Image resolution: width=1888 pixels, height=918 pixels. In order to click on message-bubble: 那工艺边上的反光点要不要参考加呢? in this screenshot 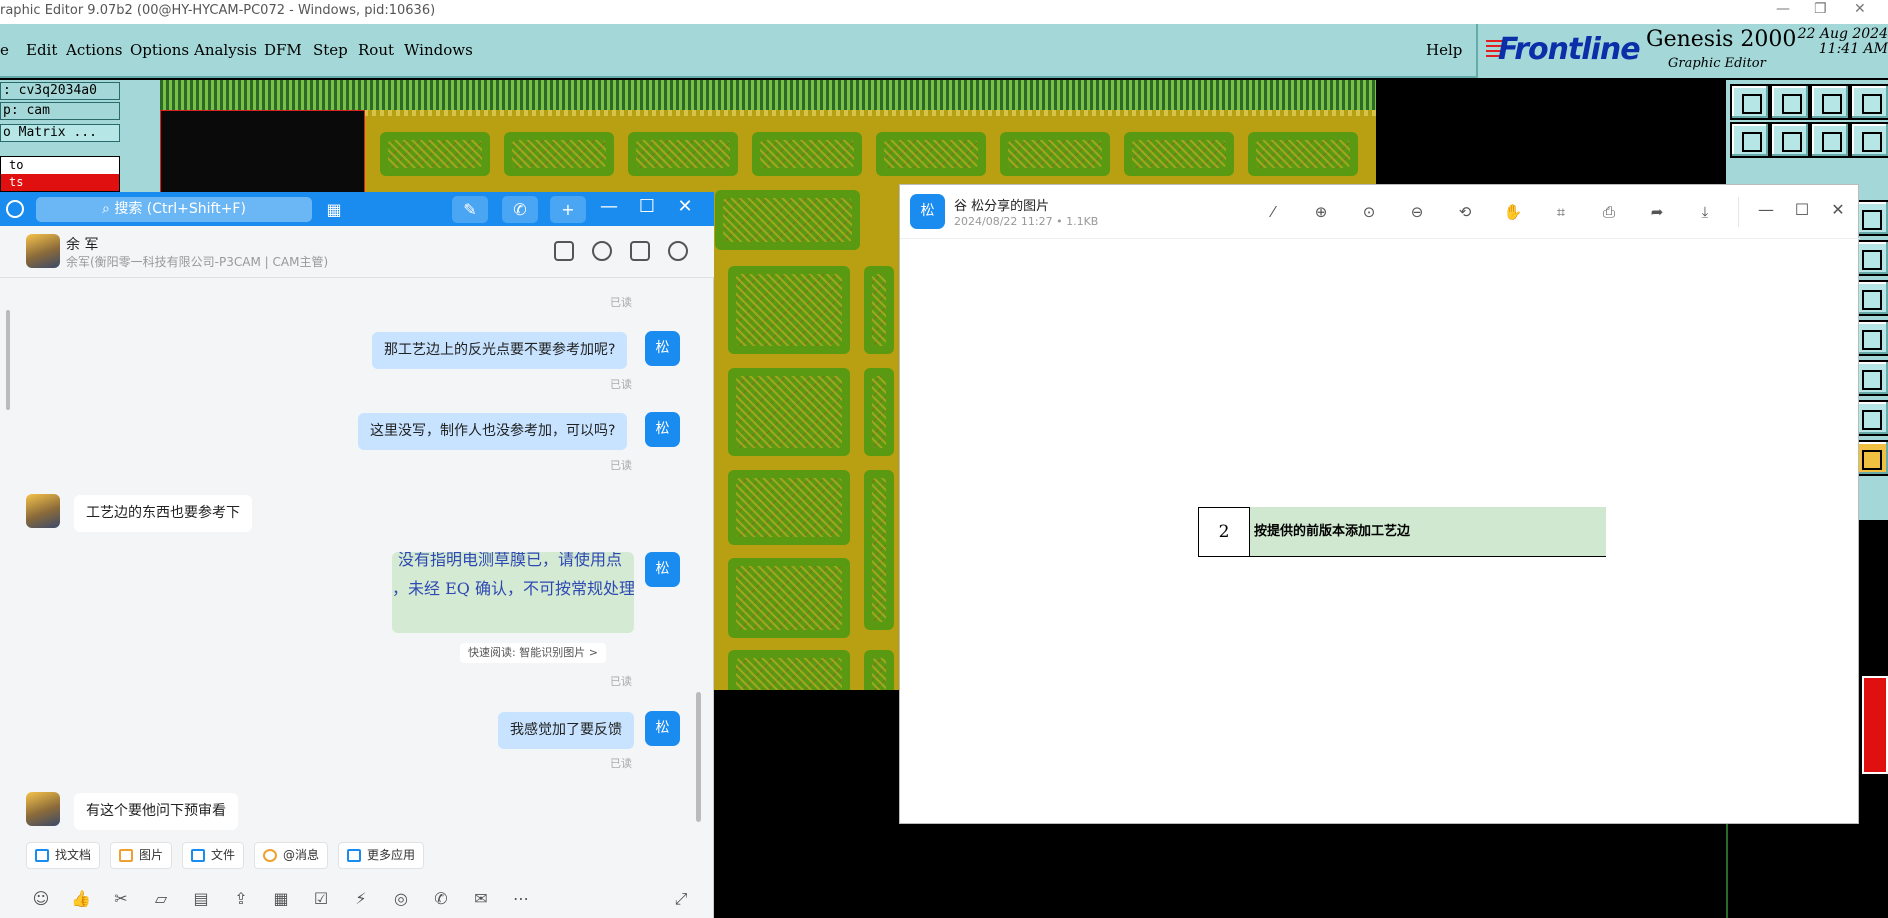, I will do `click(500, 350)`.